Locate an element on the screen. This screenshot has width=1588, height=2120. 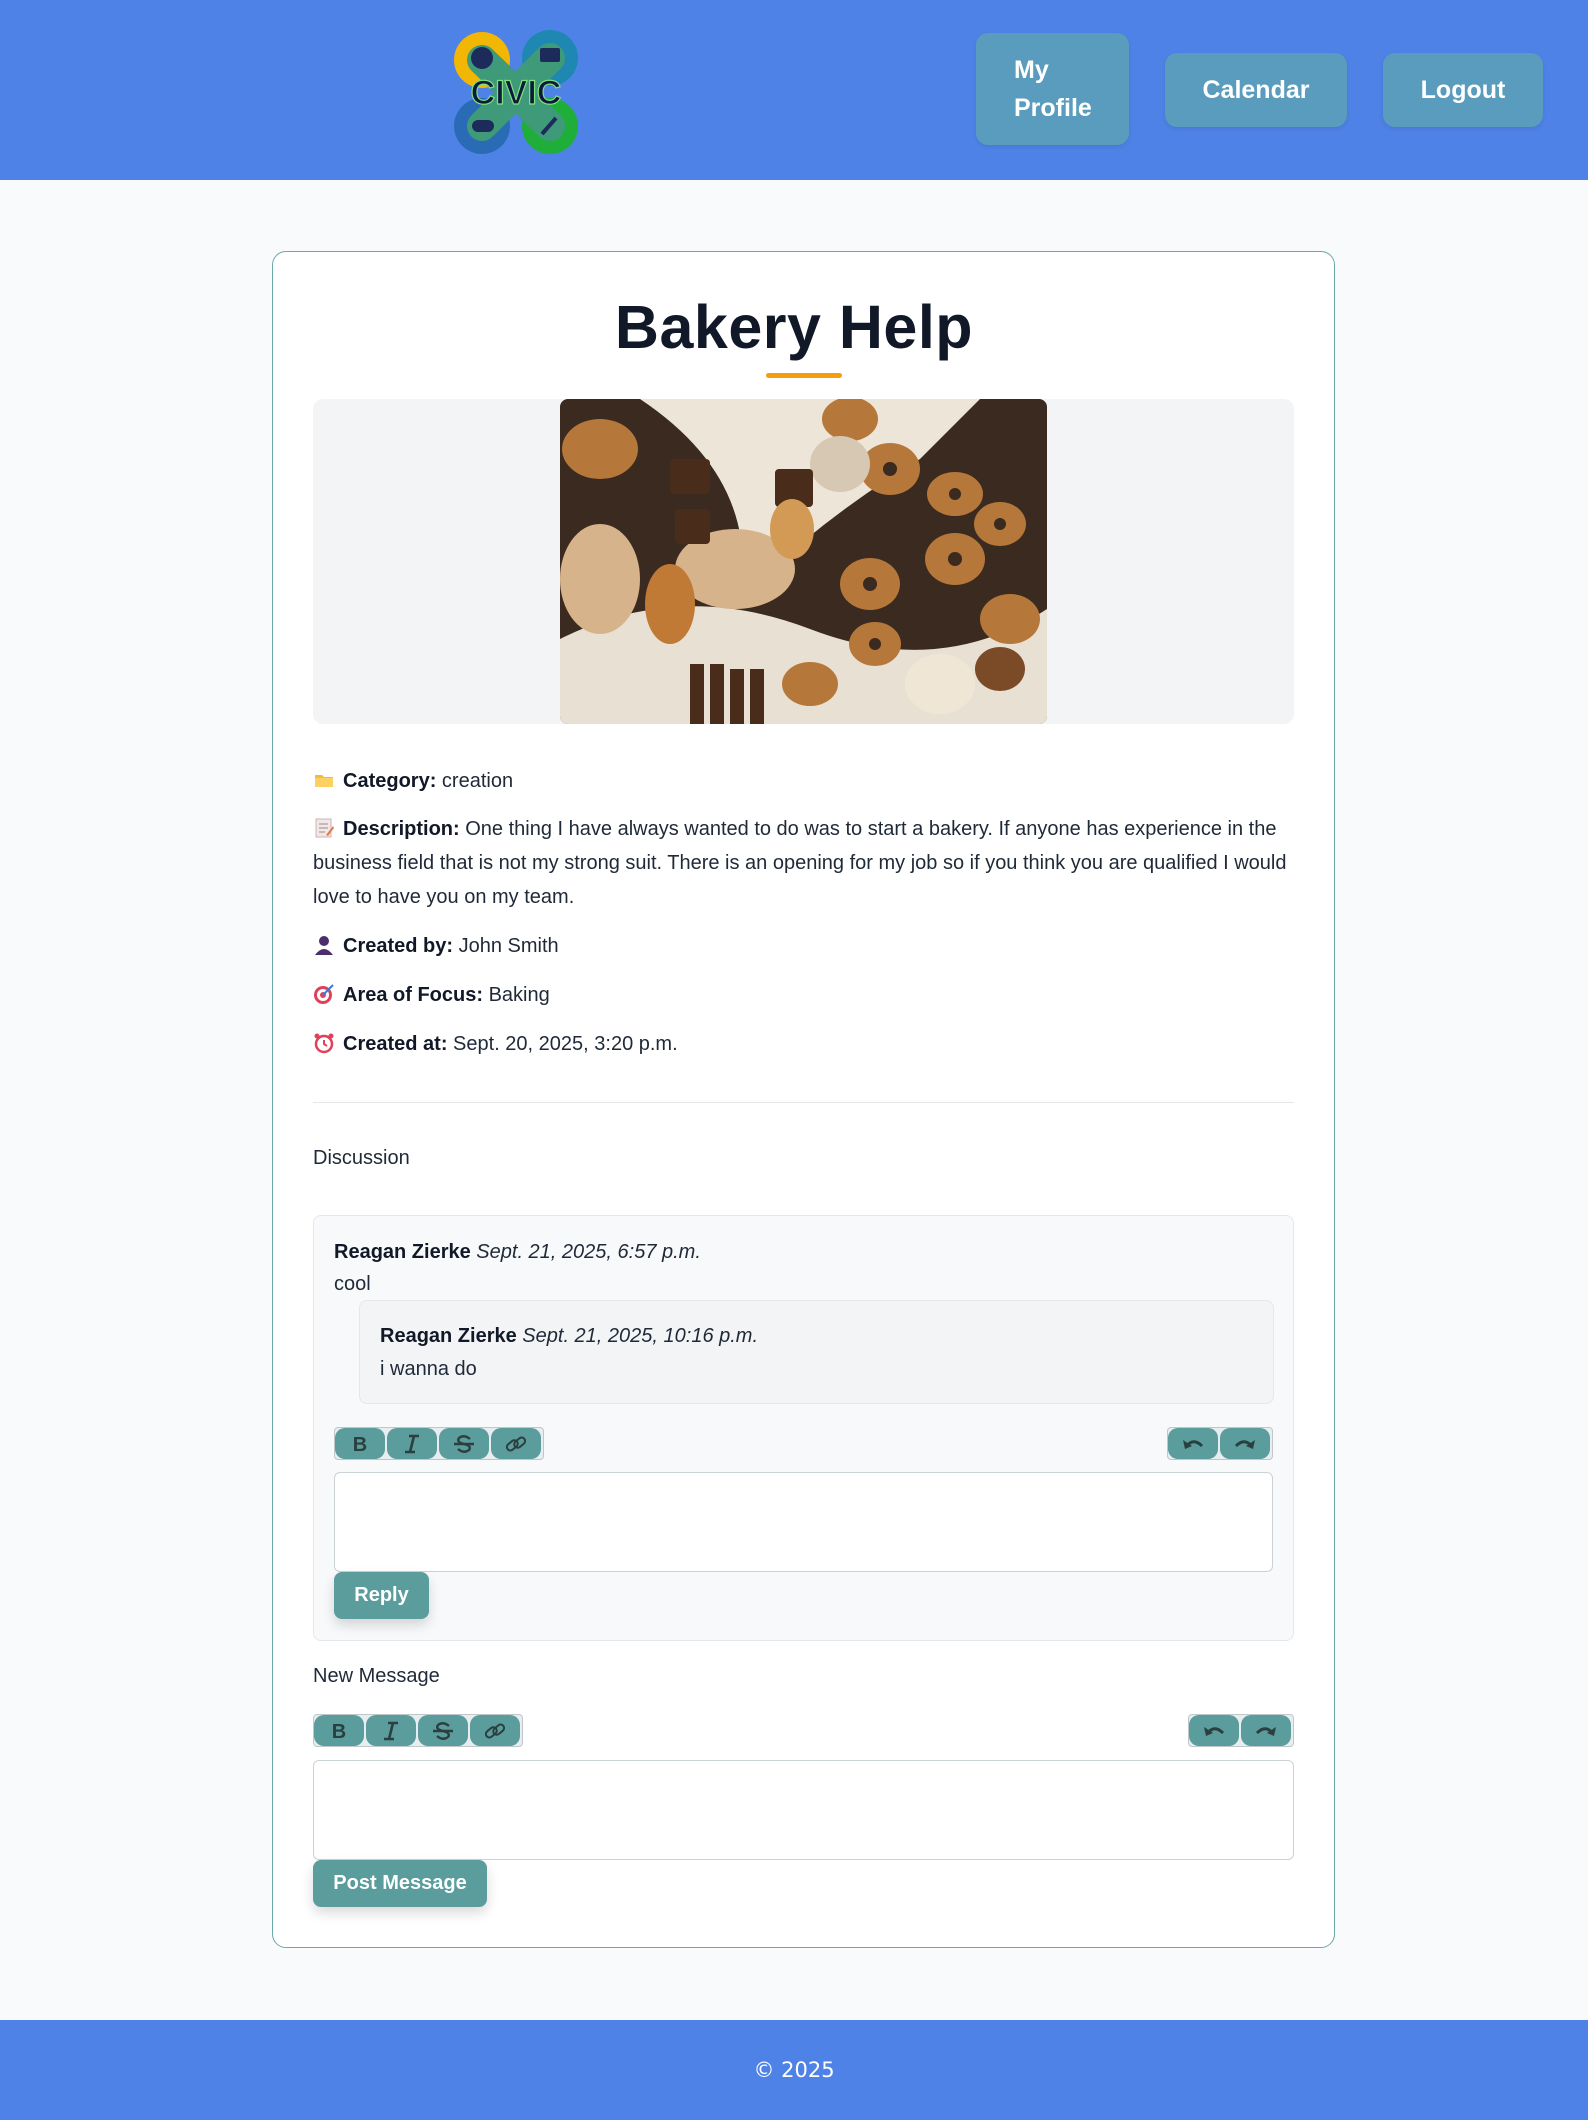
reply-timestamp: Sept. 21, 2025, 10:16 p.m. is located at coordinates (640, 1336).